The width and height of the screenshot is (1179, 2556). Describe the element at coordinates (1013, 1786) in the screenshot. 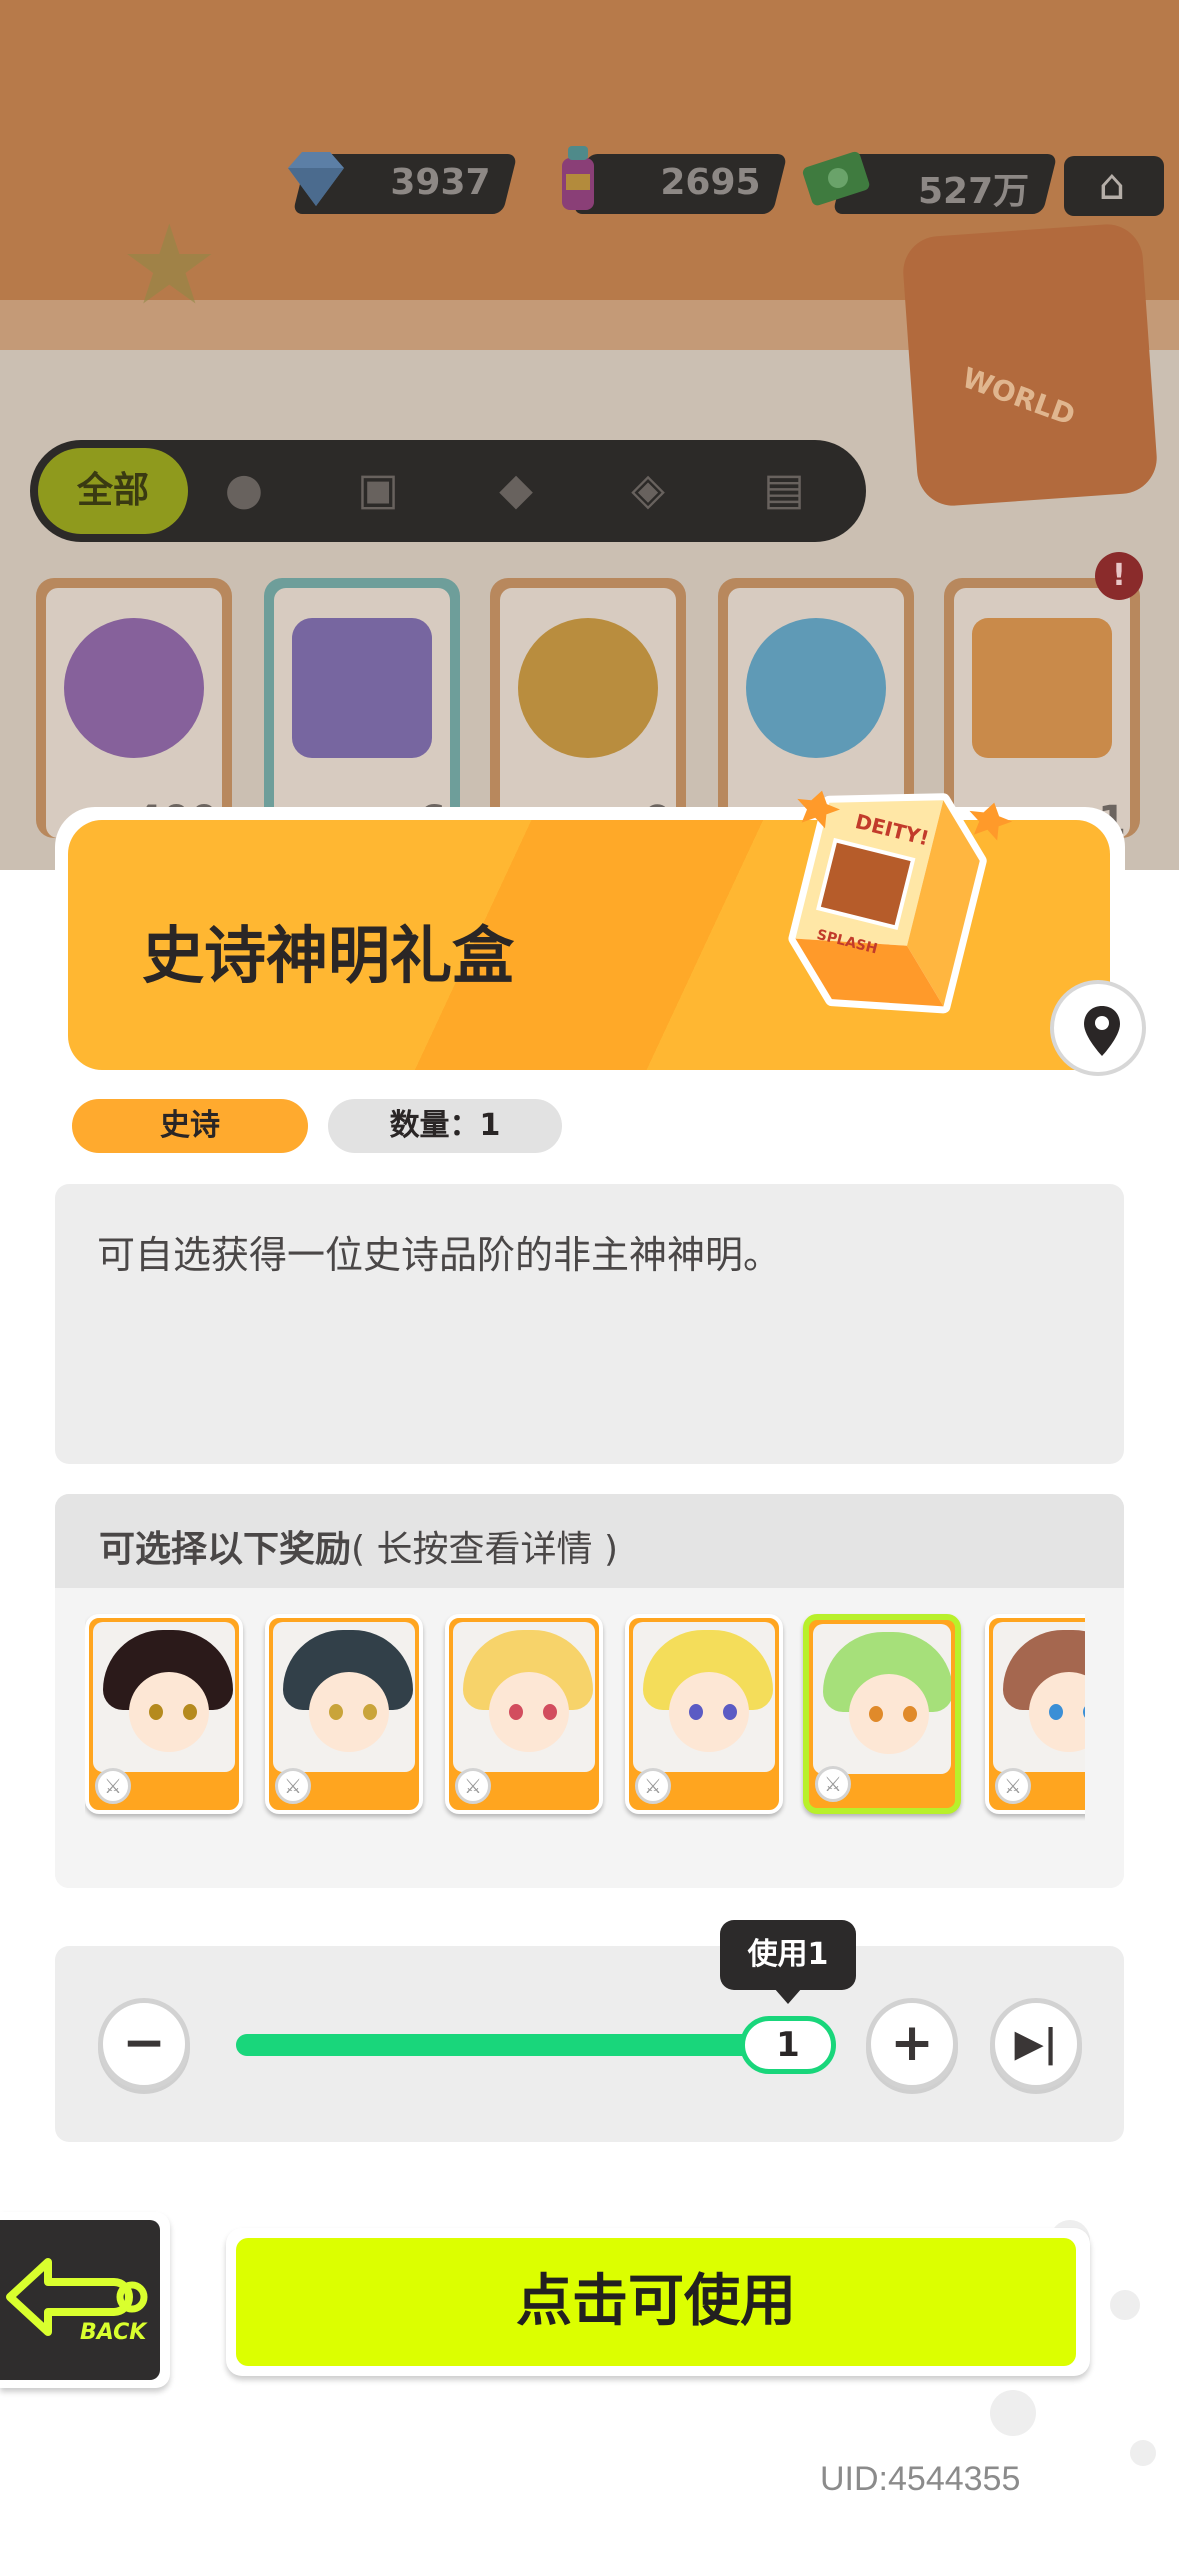

I see `pistol-icon: ⚔` at that location.